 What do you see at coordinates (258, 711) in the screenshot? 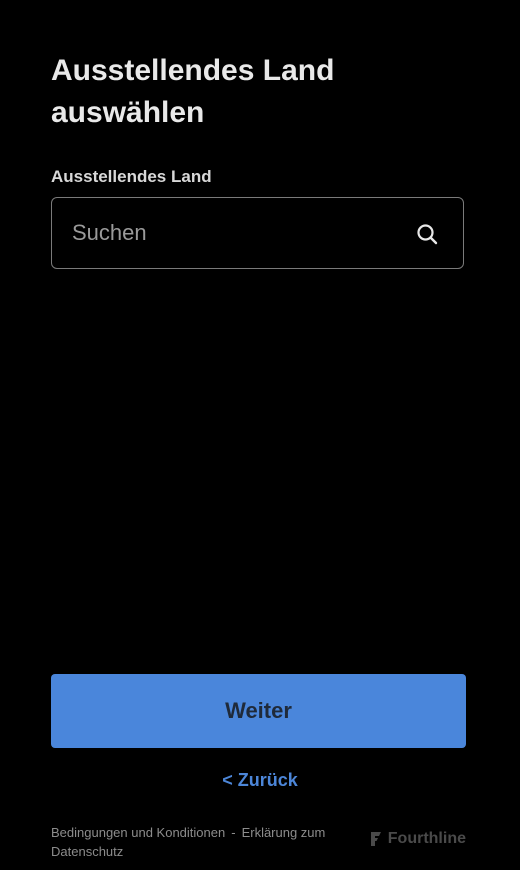
I see `next-button: Weiter` at bounding box center [258, 711].